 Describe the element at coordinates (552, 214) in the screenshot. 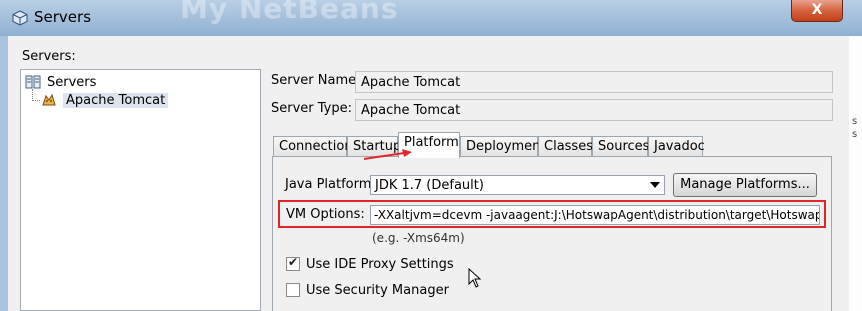

I see `highlight-box` at that location.